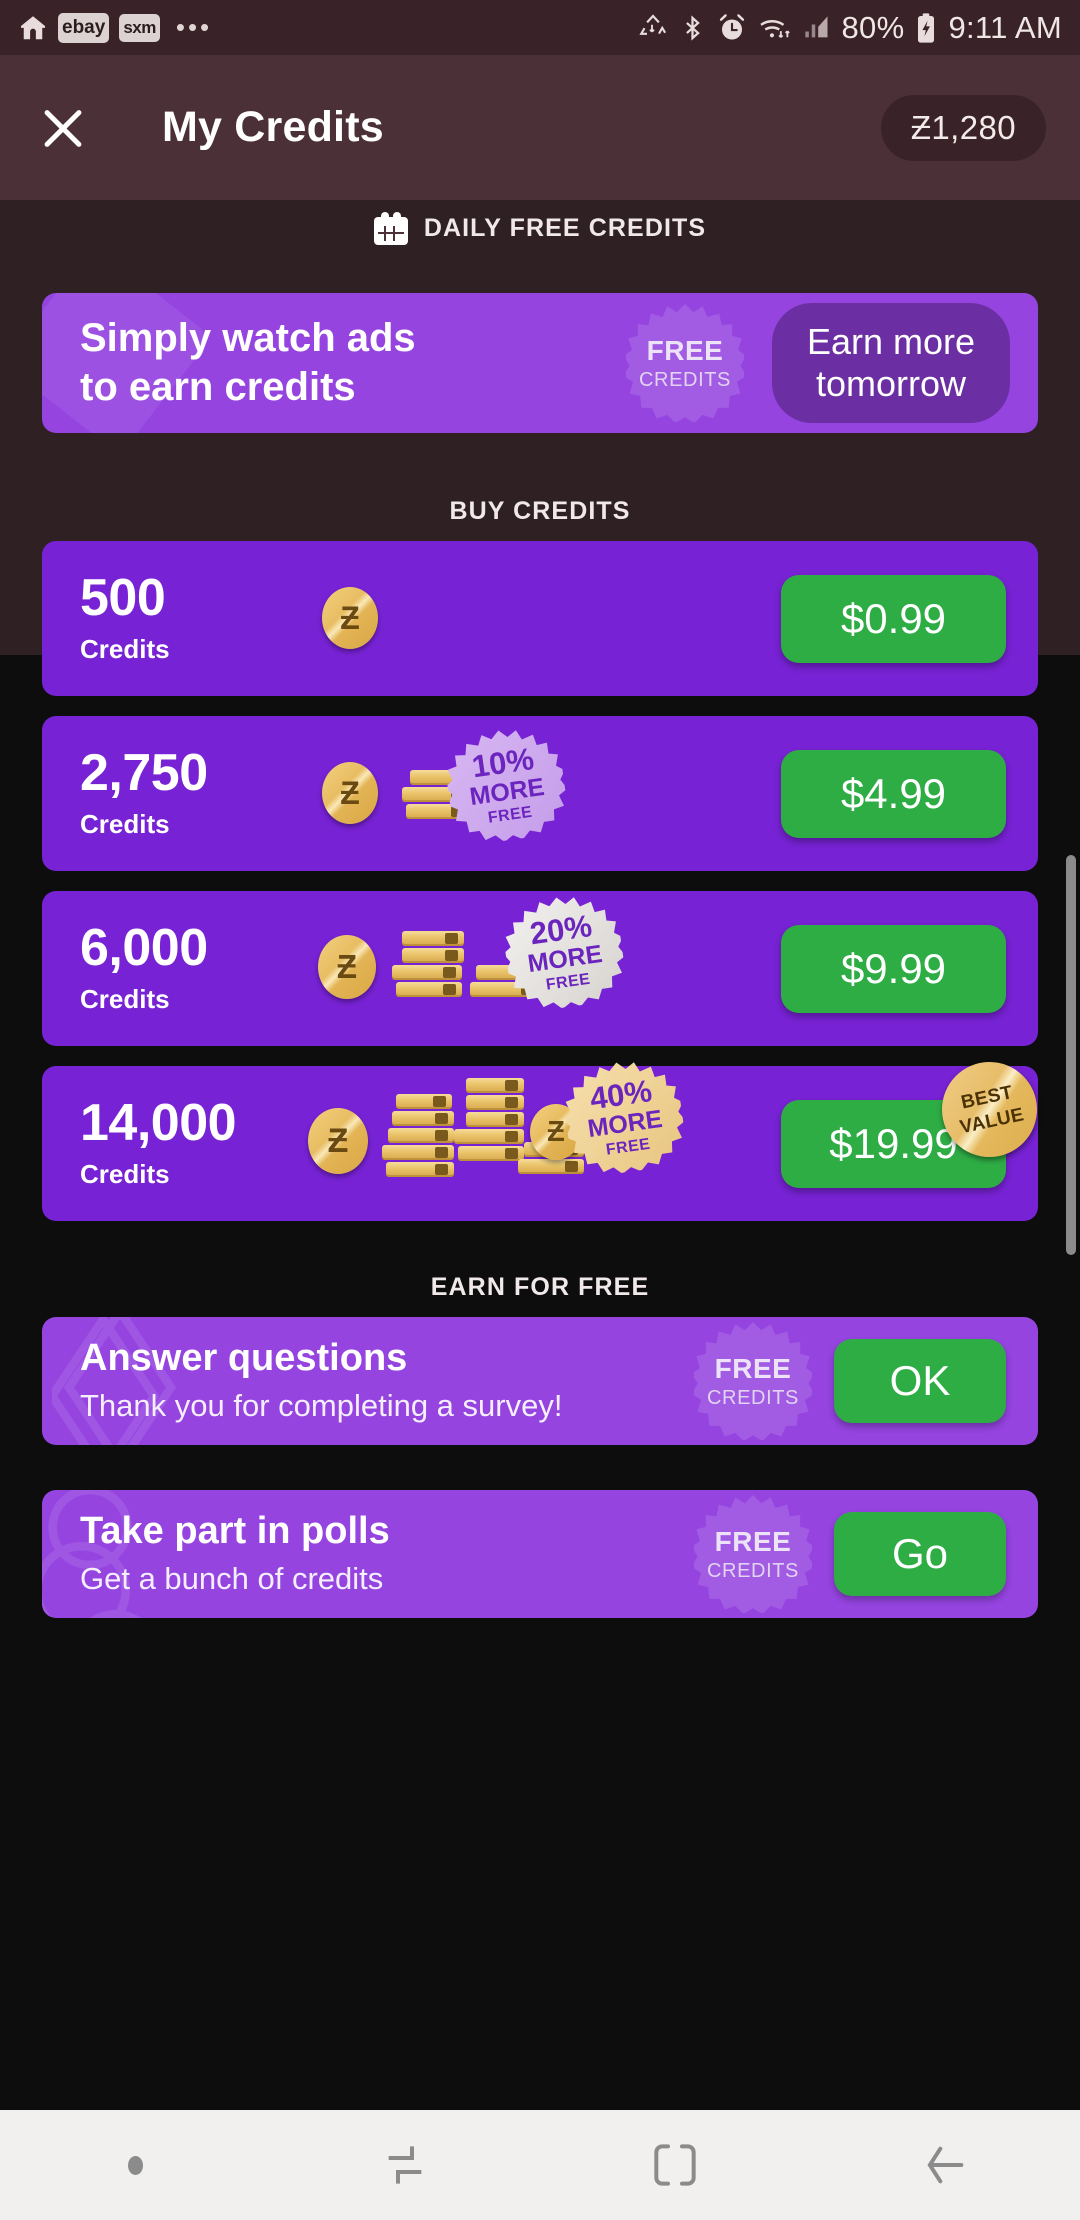  I want to click on system-navigation-bar, so click(540, 2165).